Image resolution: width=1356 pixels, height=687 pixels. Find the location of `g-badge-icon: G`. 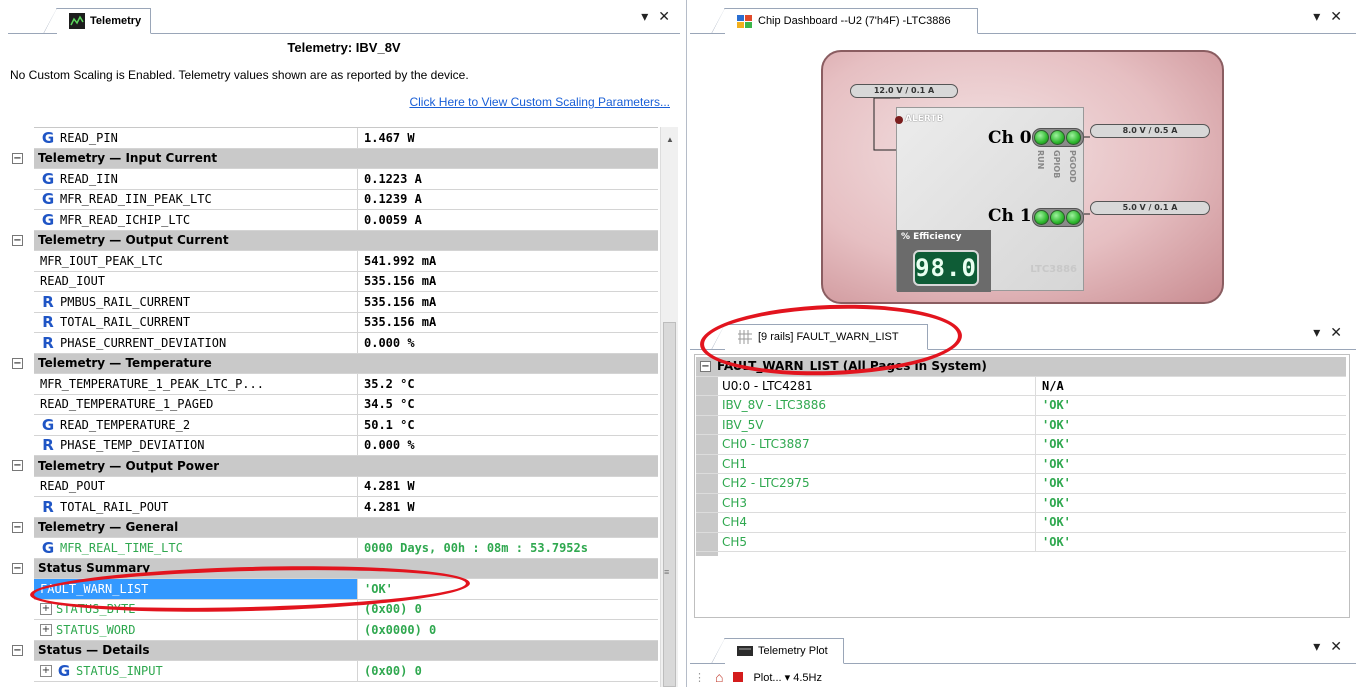

g-badge-icon: G is located at coordinates (48, 178).